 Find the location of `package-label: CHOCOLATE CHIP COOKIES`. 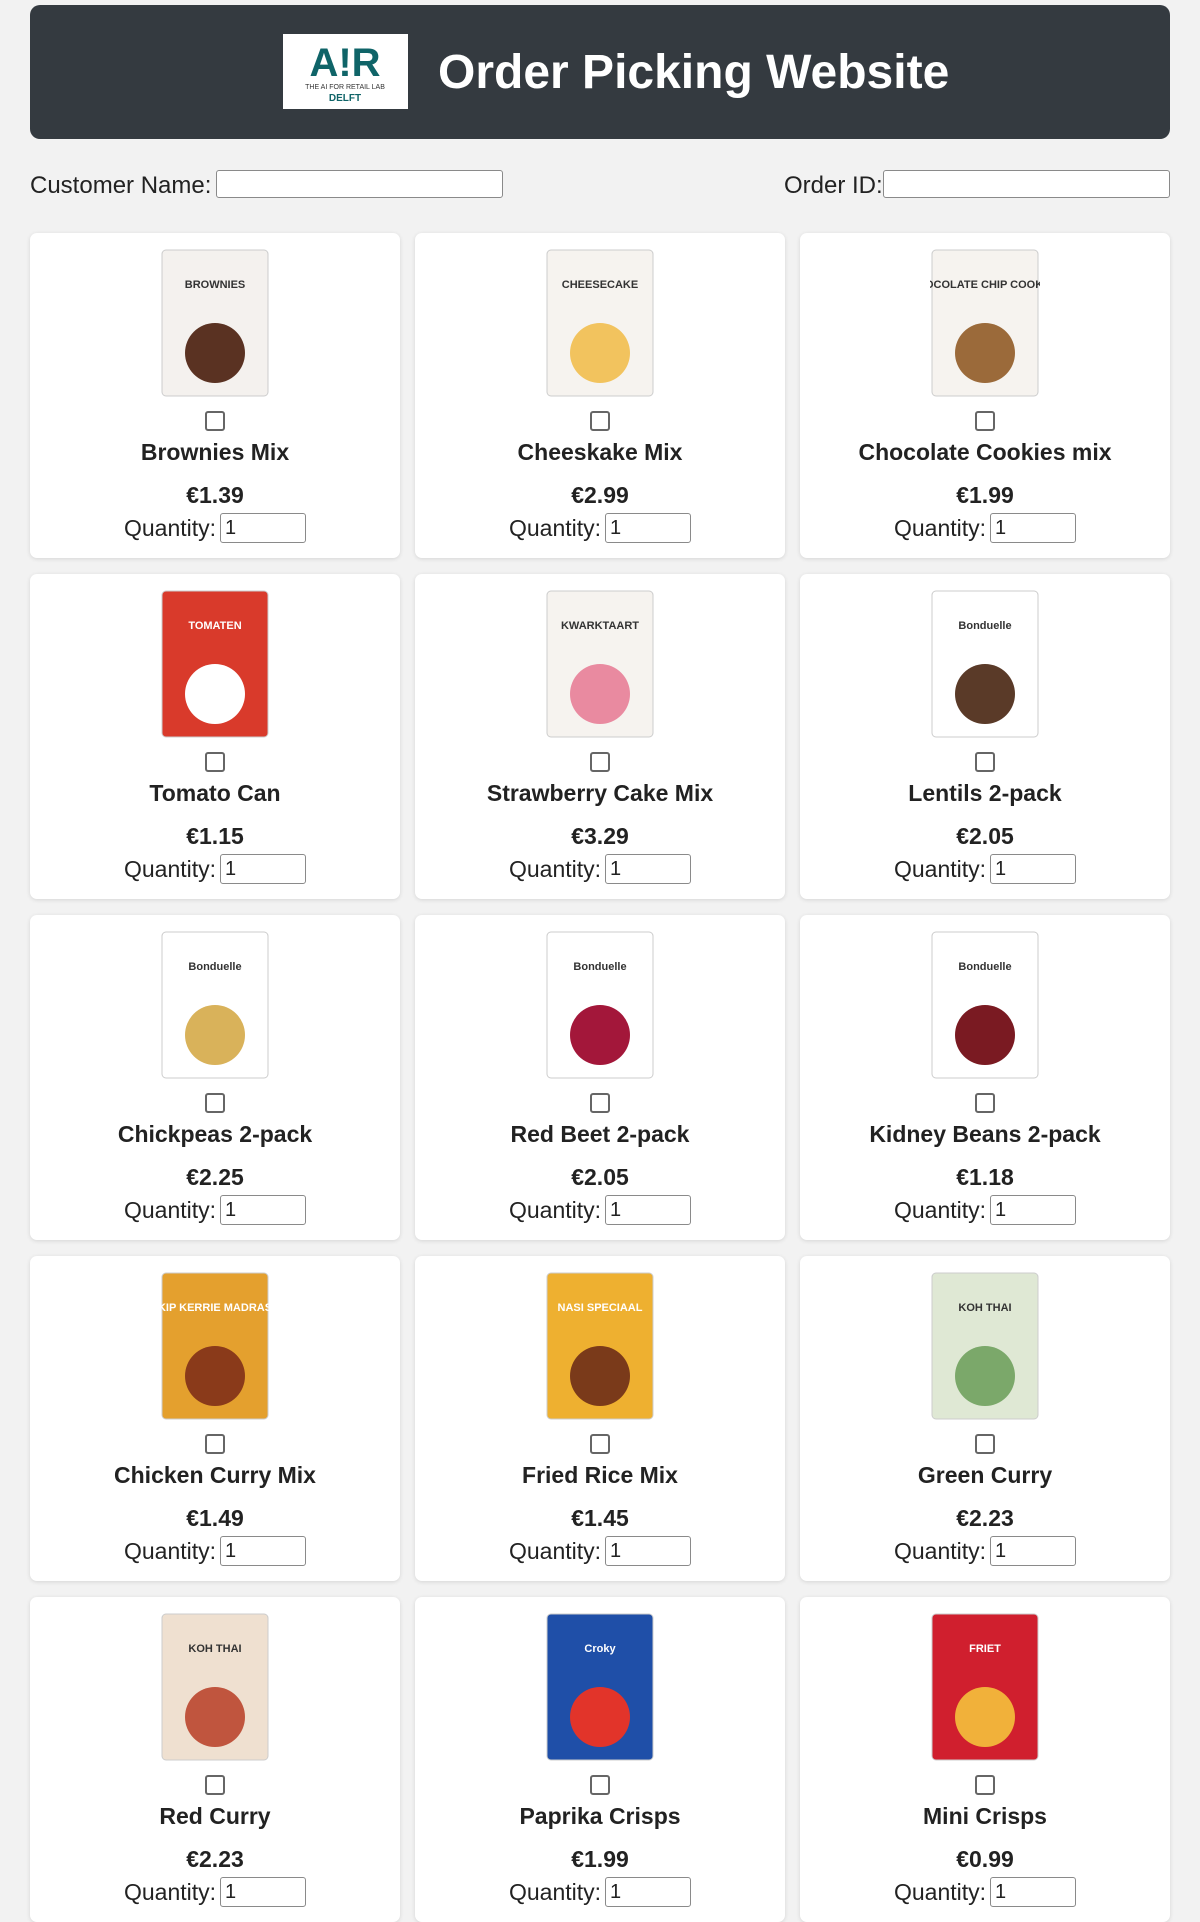

package-label: CHOCOLATE CHIP COOKIES is located at coordinates (985, 285).